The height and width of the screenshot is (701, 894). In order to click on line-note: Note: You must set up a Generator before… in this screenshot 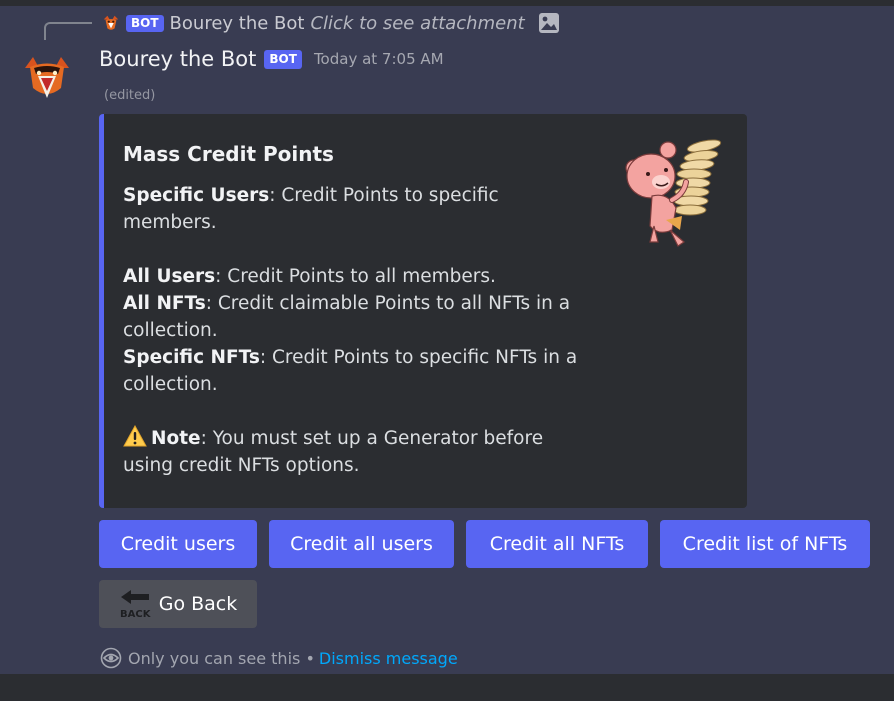, I will do `click(358, 452)`.